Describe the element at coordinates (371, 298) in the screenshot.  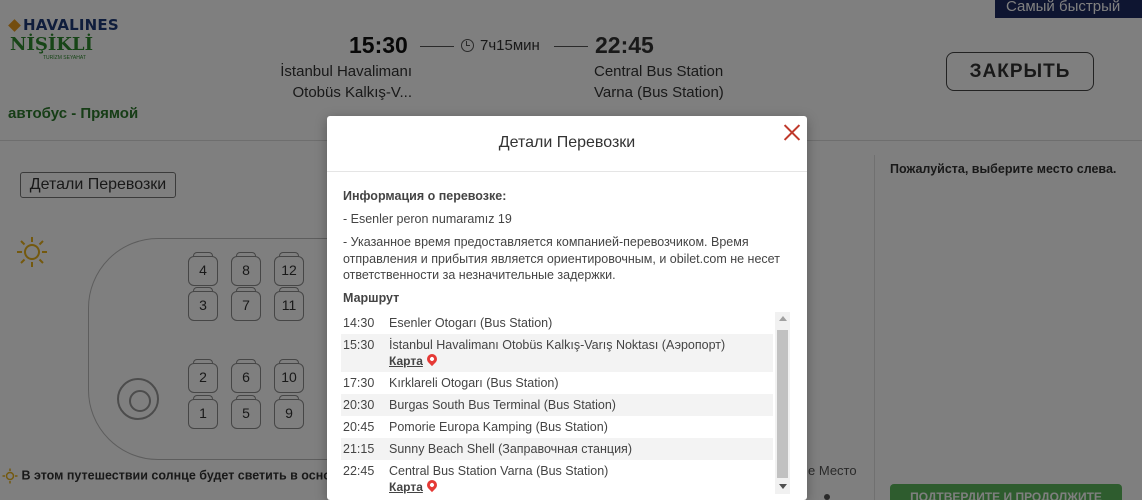
I see `route-heading: Маршрут` at that location.